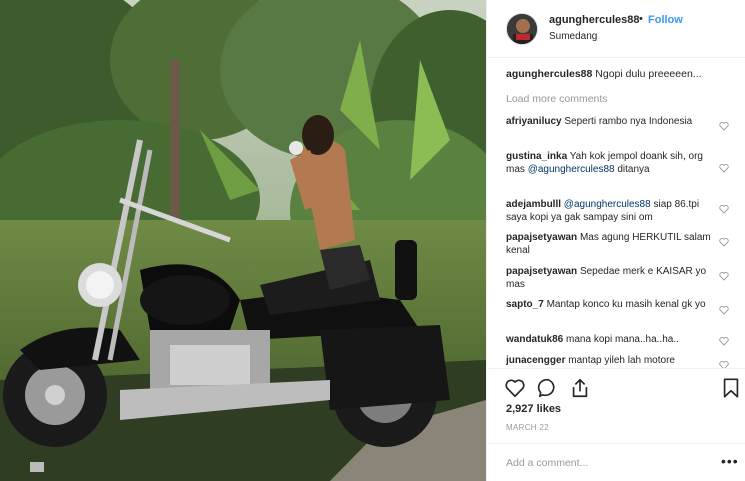 The height and width of the screenshot is (481, 745). I want to click on comment-username: gustina_inka, so click(536, 156).